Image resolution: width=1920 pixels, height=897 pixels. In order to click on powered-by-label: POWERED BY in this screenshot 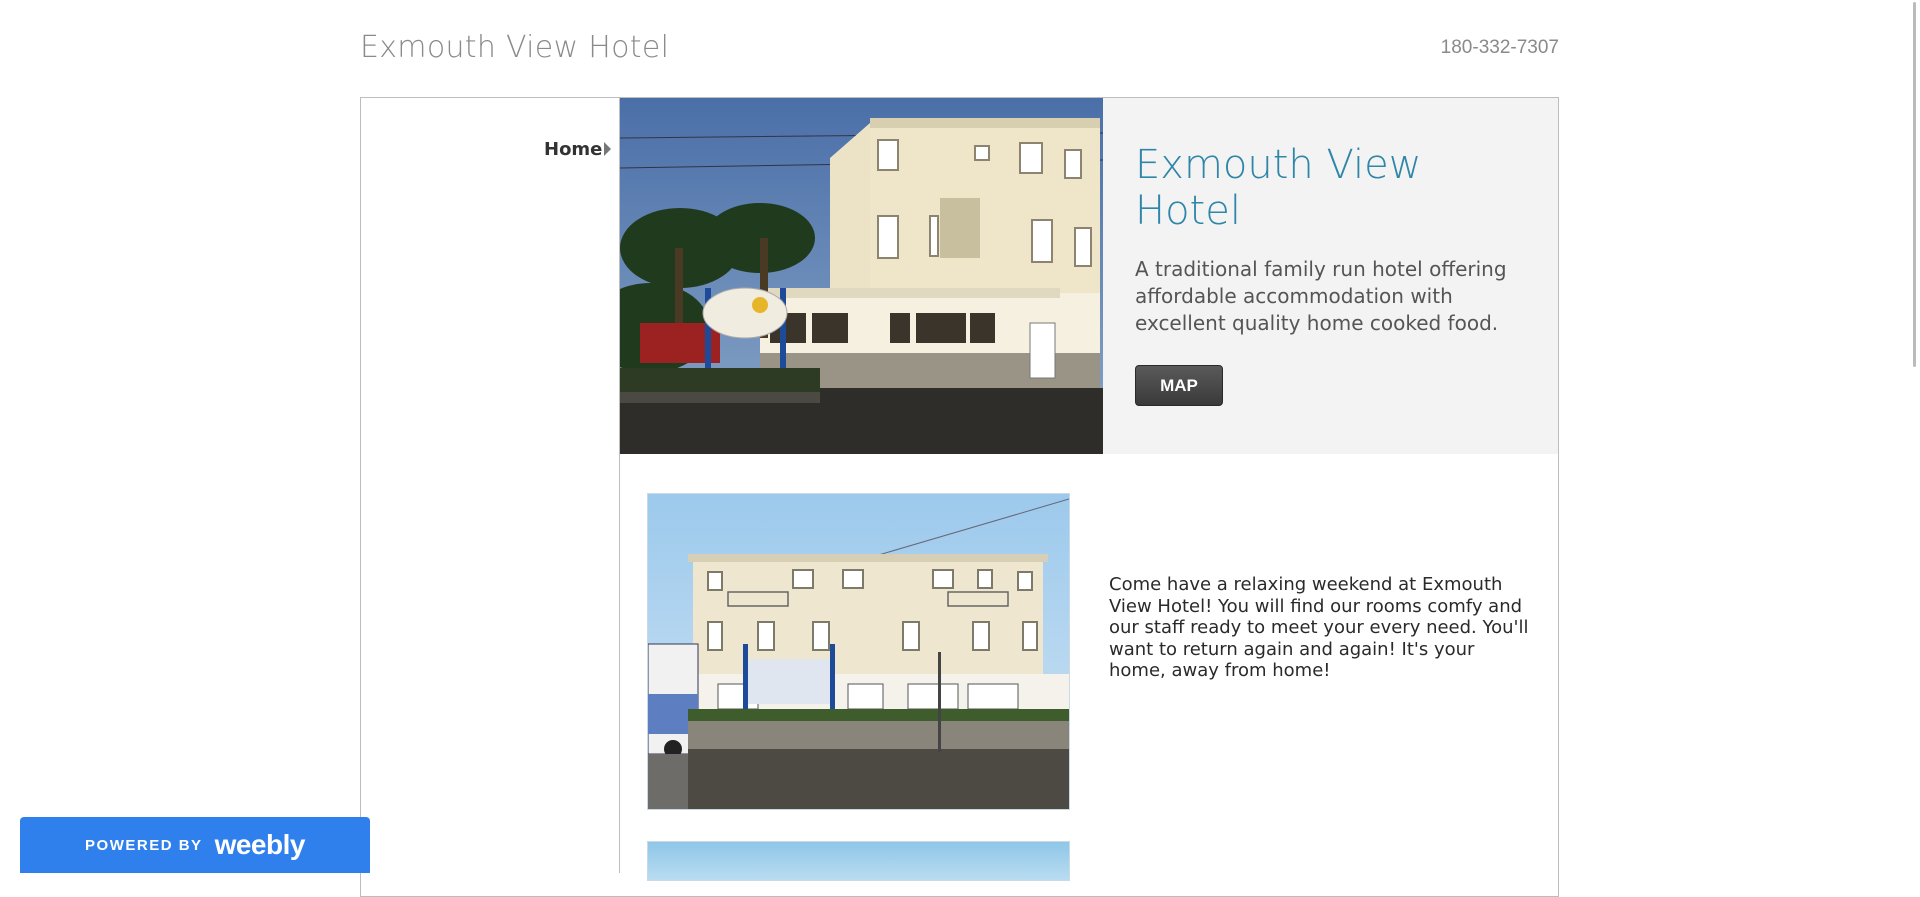, I will do `click(144, 845)`.